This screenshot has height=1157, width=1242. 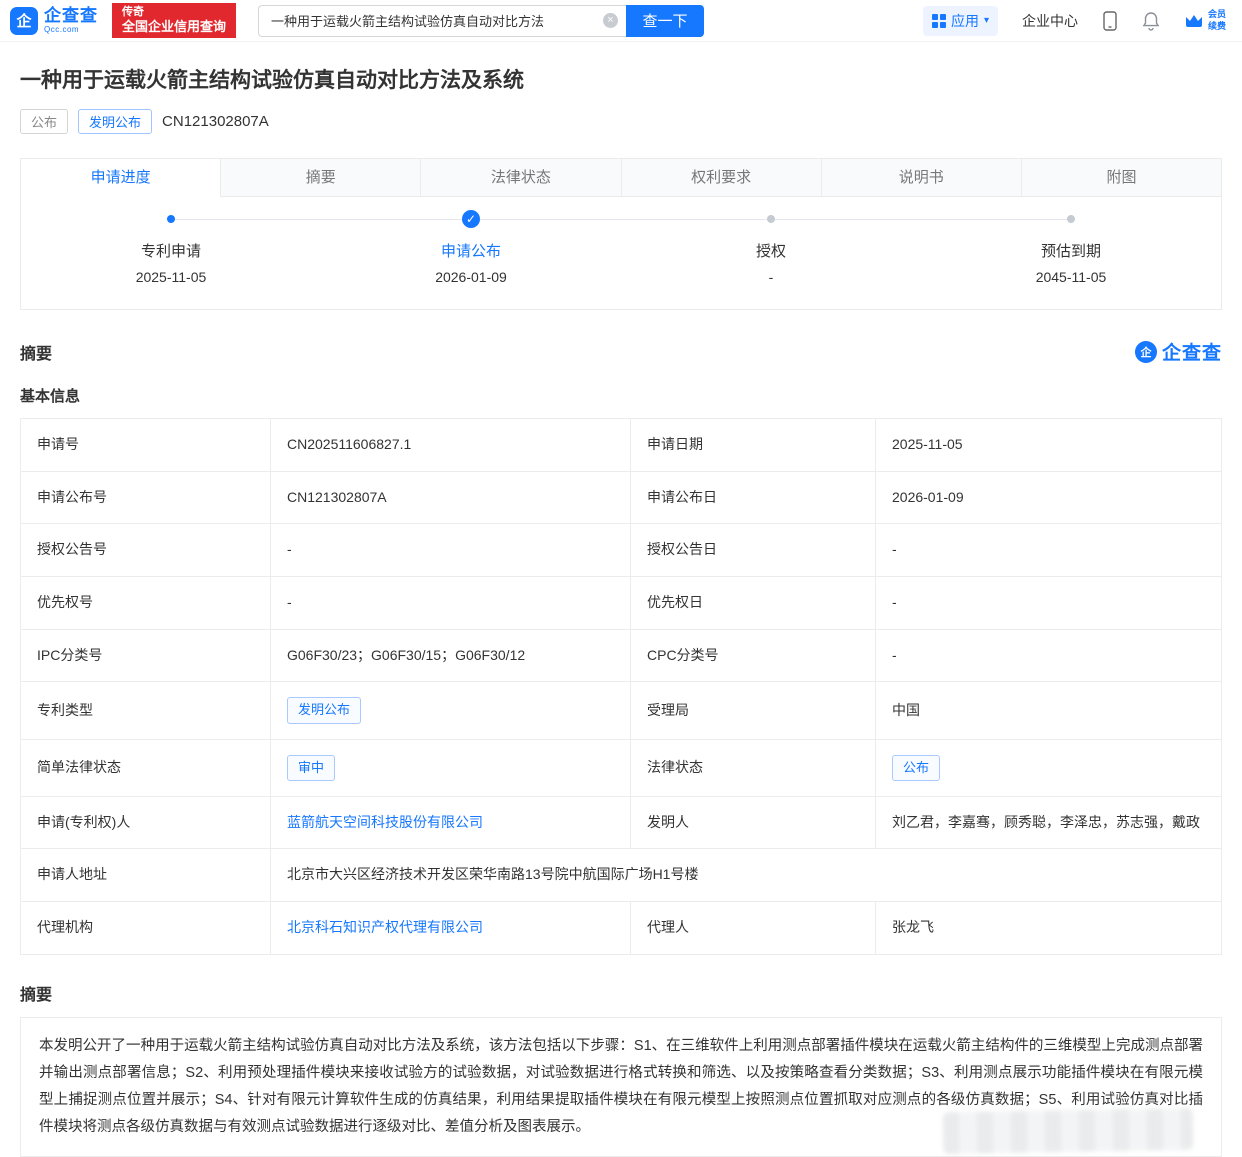 I want to click on qcc-logo-subtext: Qcc.com, so click(x=62, y=29).